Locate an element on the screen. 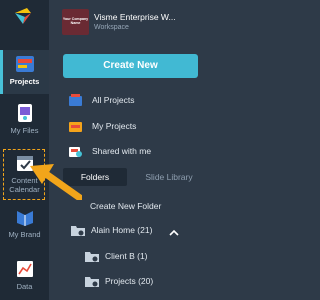 This screenshot has width=320, height=300. files-icon is located at coordinates (24, 113).